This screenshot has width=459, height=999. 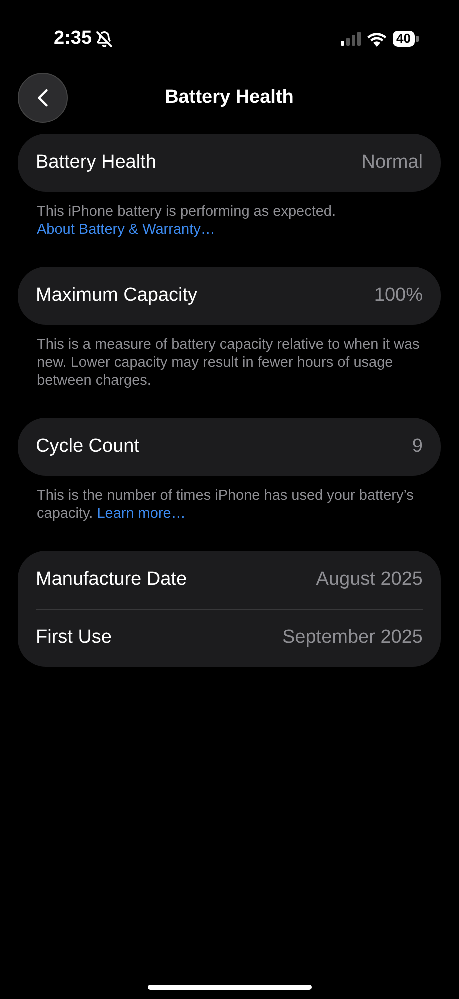 I want to click on row-value: September 2025, so click(x=352, y=638).